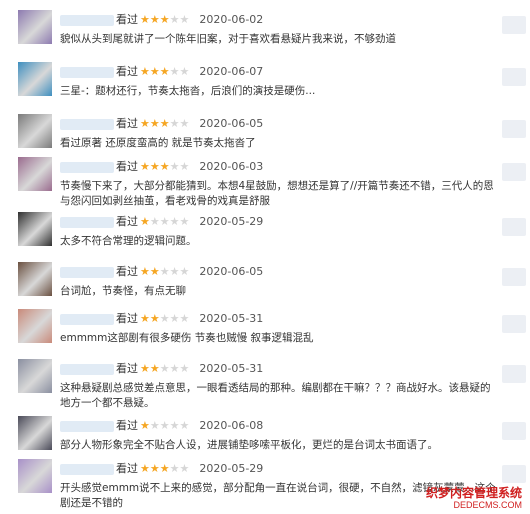 This screenshot has width=530, height=514. I want to click on comment-meta: 看过 ★★★★★ 2020-06-03, so click(161, 167).